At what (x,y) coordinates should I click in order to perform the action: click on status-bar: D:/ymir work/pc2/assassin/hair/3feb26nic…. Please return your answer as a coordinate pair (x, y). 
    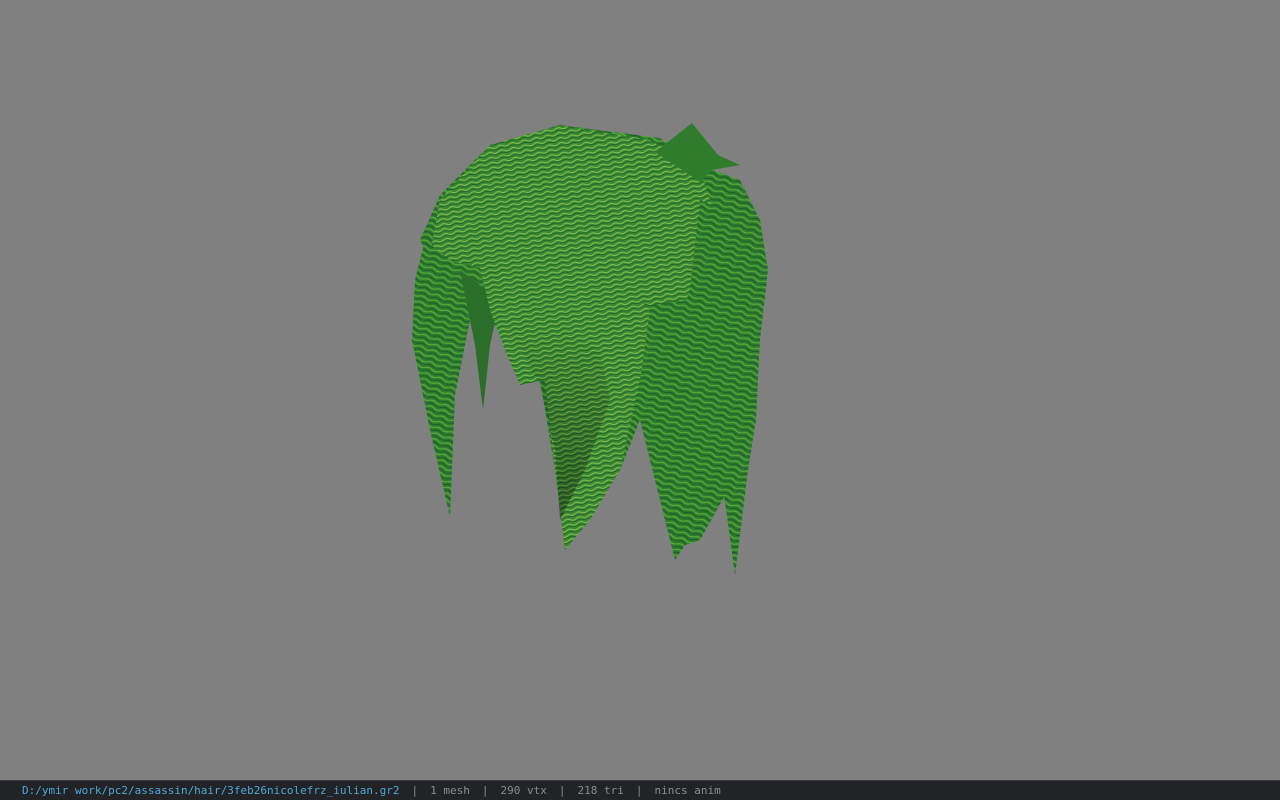
    Looking at the image, I should click on (640, 790).